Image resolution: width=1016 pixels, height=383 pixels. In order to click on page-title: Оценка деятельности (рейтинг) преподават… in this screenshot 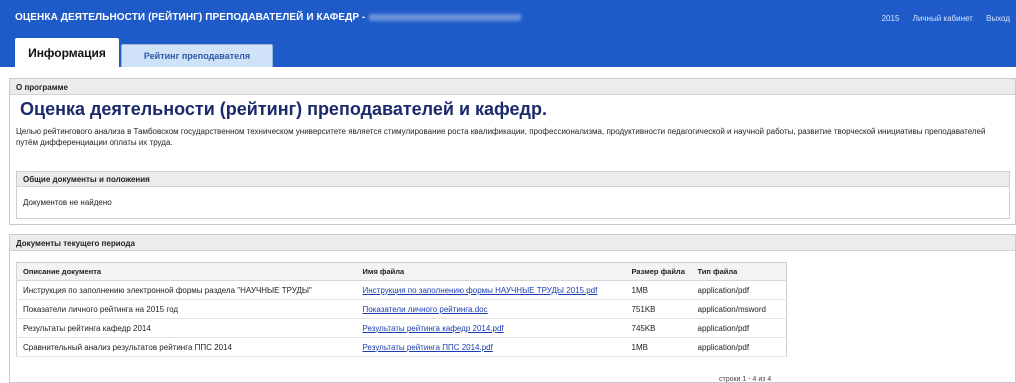, I will do `click(283, 109)`.